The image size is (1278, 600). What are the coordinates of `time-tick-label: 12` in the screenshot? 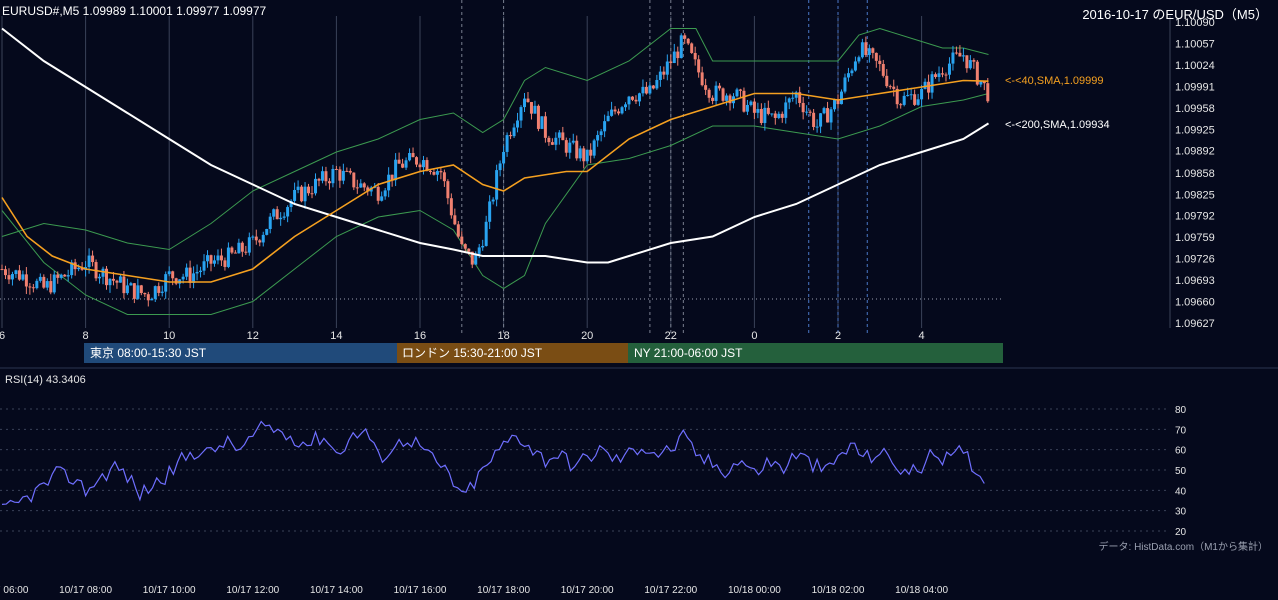 It's located at (253, 336).